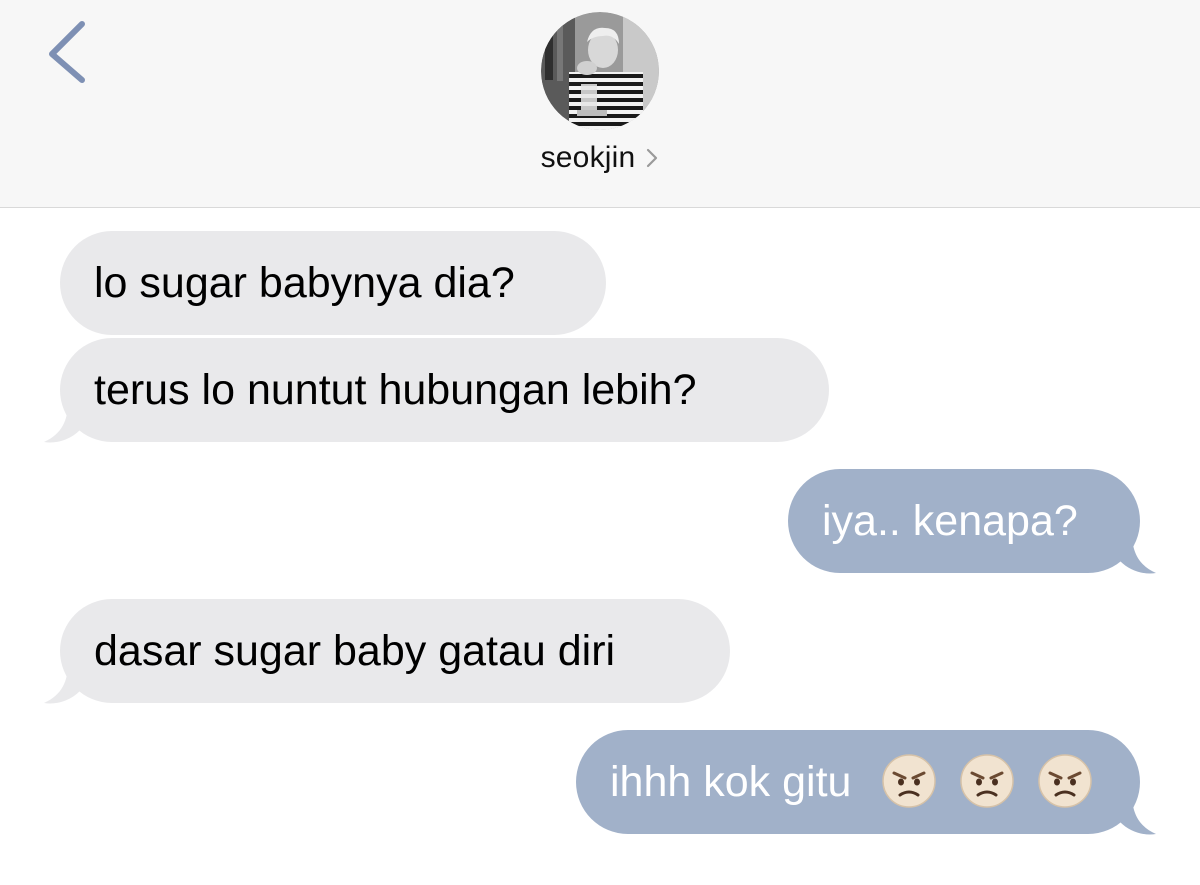  What do you see at coordinates (858, 782) in the screenshot?
I see `message-bubble-outgoing: ihhh kok gitu` at bounding box center [858, 782].